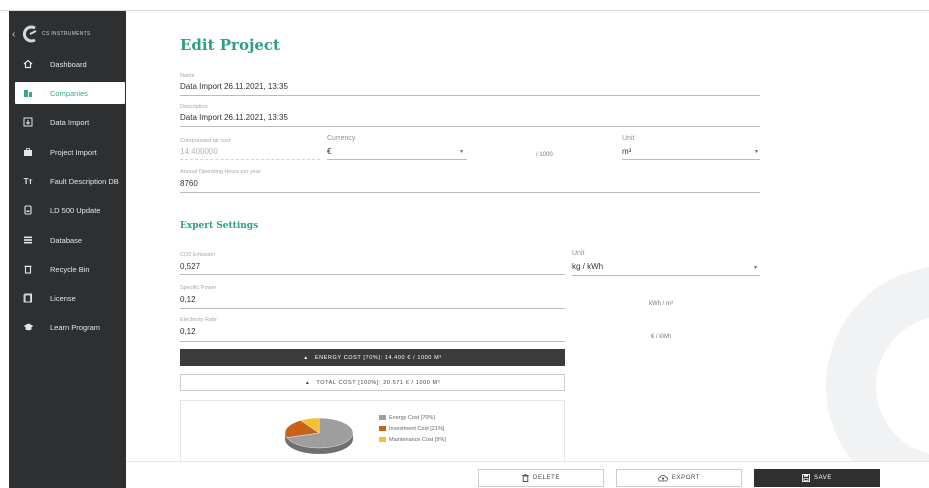 Image resolution: width=929 pixels, height=488 pixels. Describe the element at coordinates (234, 86) in the screenshot. I see `name-input: Data Import 26.11.2021, 13:35` at that location.